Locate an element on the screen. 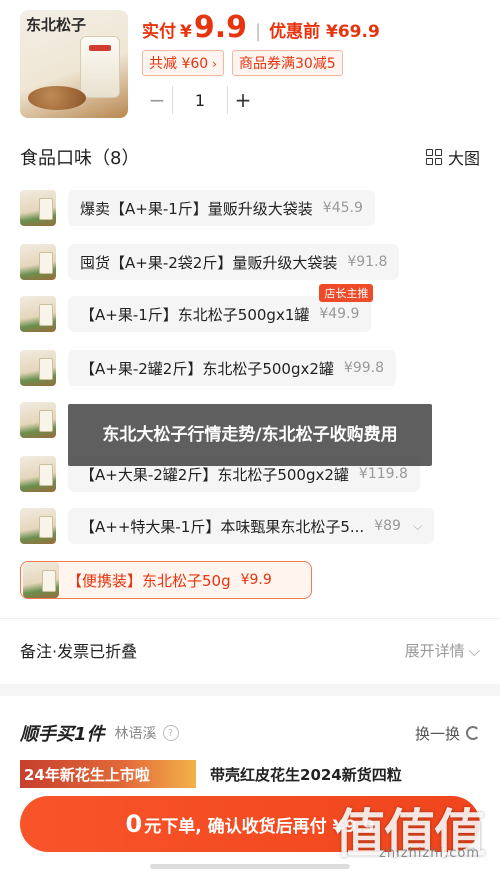 Image resolution: width=500 pixels, height=872 pixels. currency-symbol: ¥ is located at coordinates (186, 32).